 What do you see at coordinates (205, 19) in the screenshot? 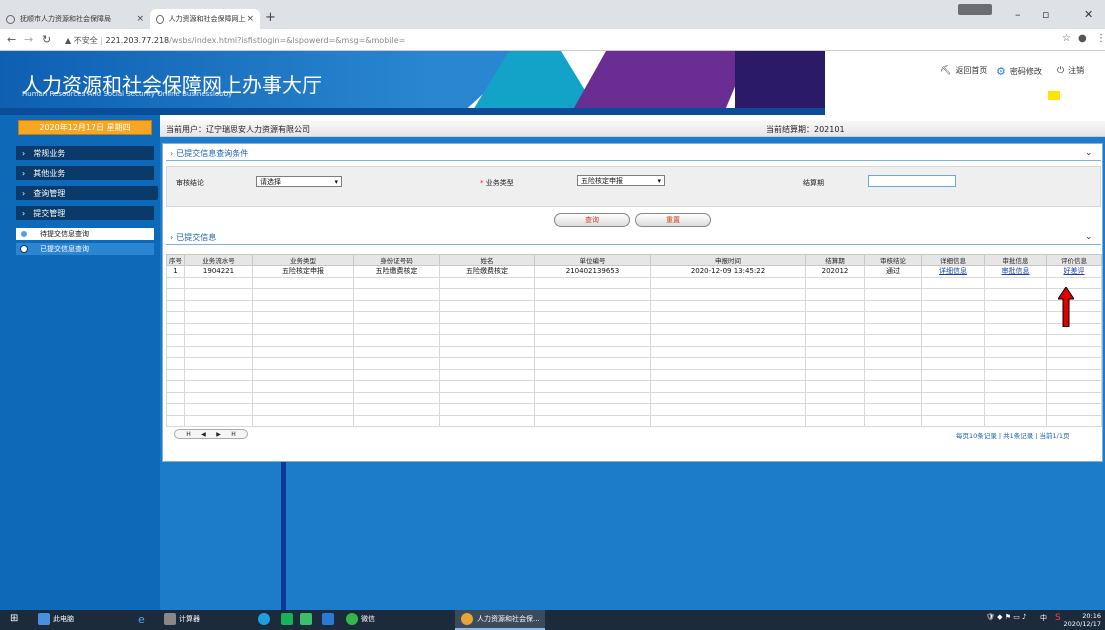
I see `browser-tab-active: 人力资源和社会保障网上办事云 ×` at bounding box center [205, 19].